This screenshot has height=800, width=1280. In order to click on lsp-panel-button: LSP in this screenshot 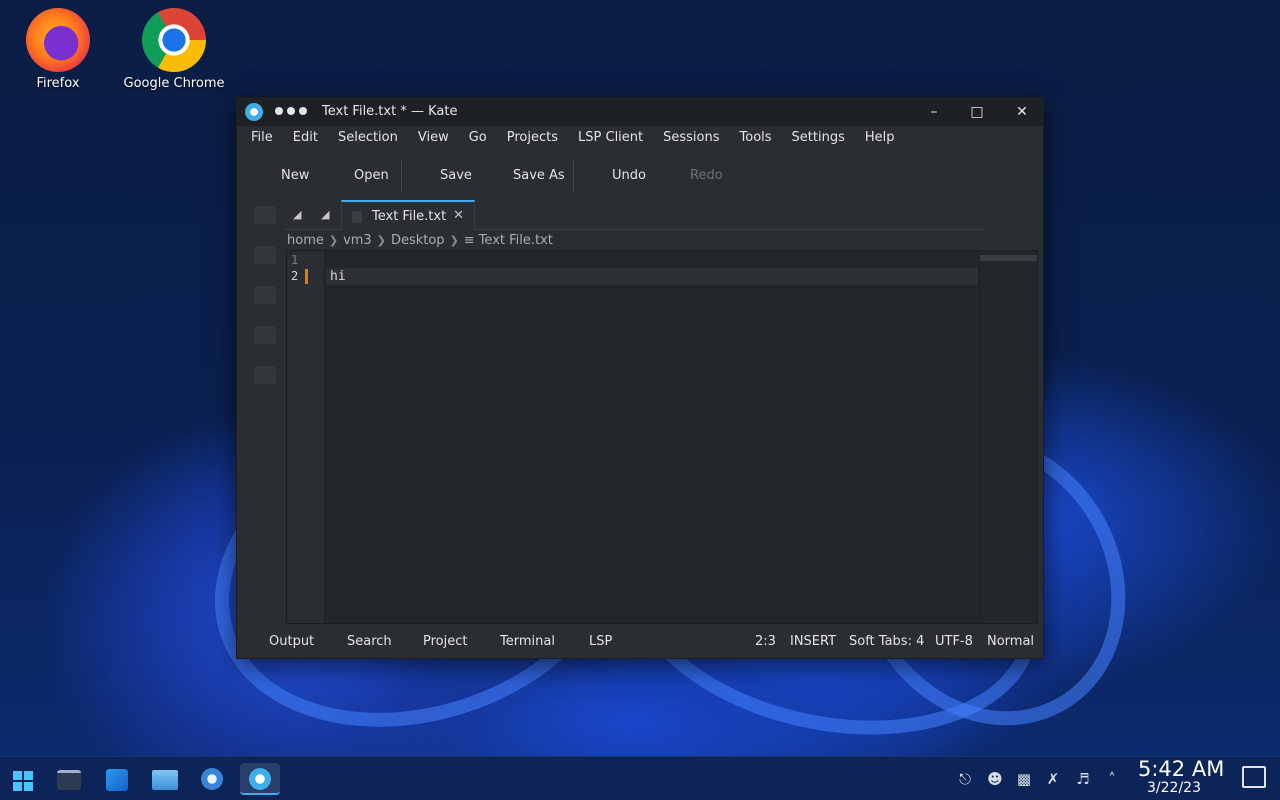, I will do `click(600, 641)`.